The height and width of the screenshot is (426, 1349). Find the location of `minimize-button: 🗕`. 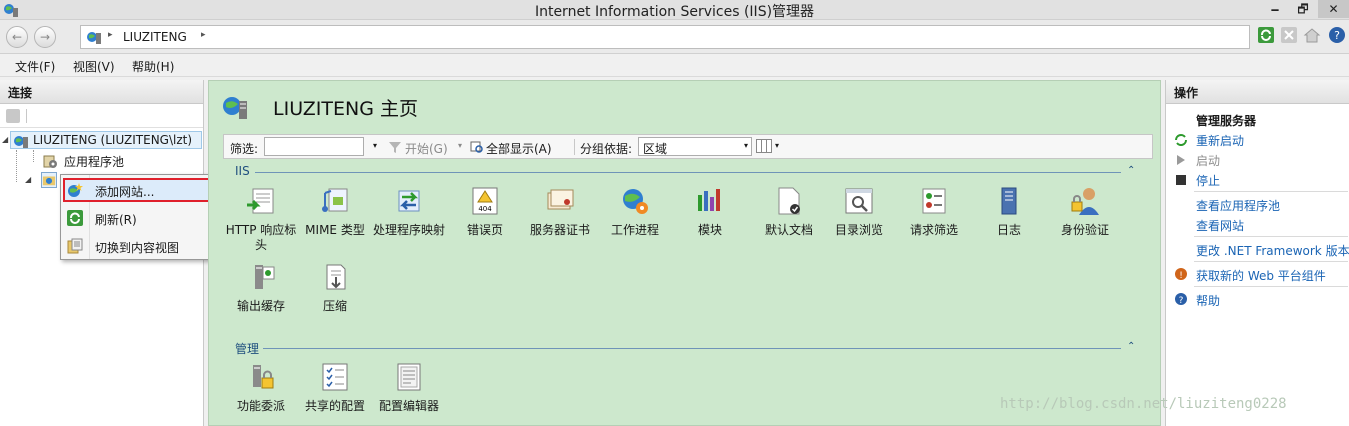

minimize-button: 🗕 is located at coordinates (1275, 9).